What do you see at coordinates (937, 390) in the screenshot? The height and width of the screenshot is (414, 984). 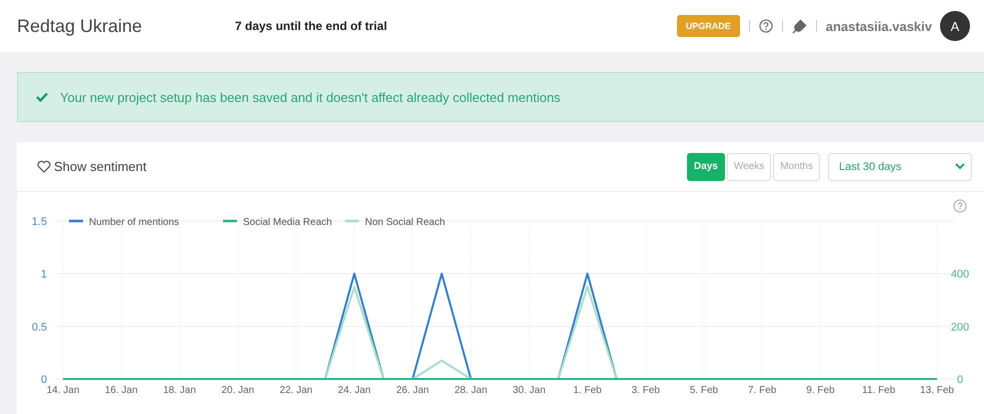 I see `x-axis-label: 13. Feb` at bounding box center [937, 390].